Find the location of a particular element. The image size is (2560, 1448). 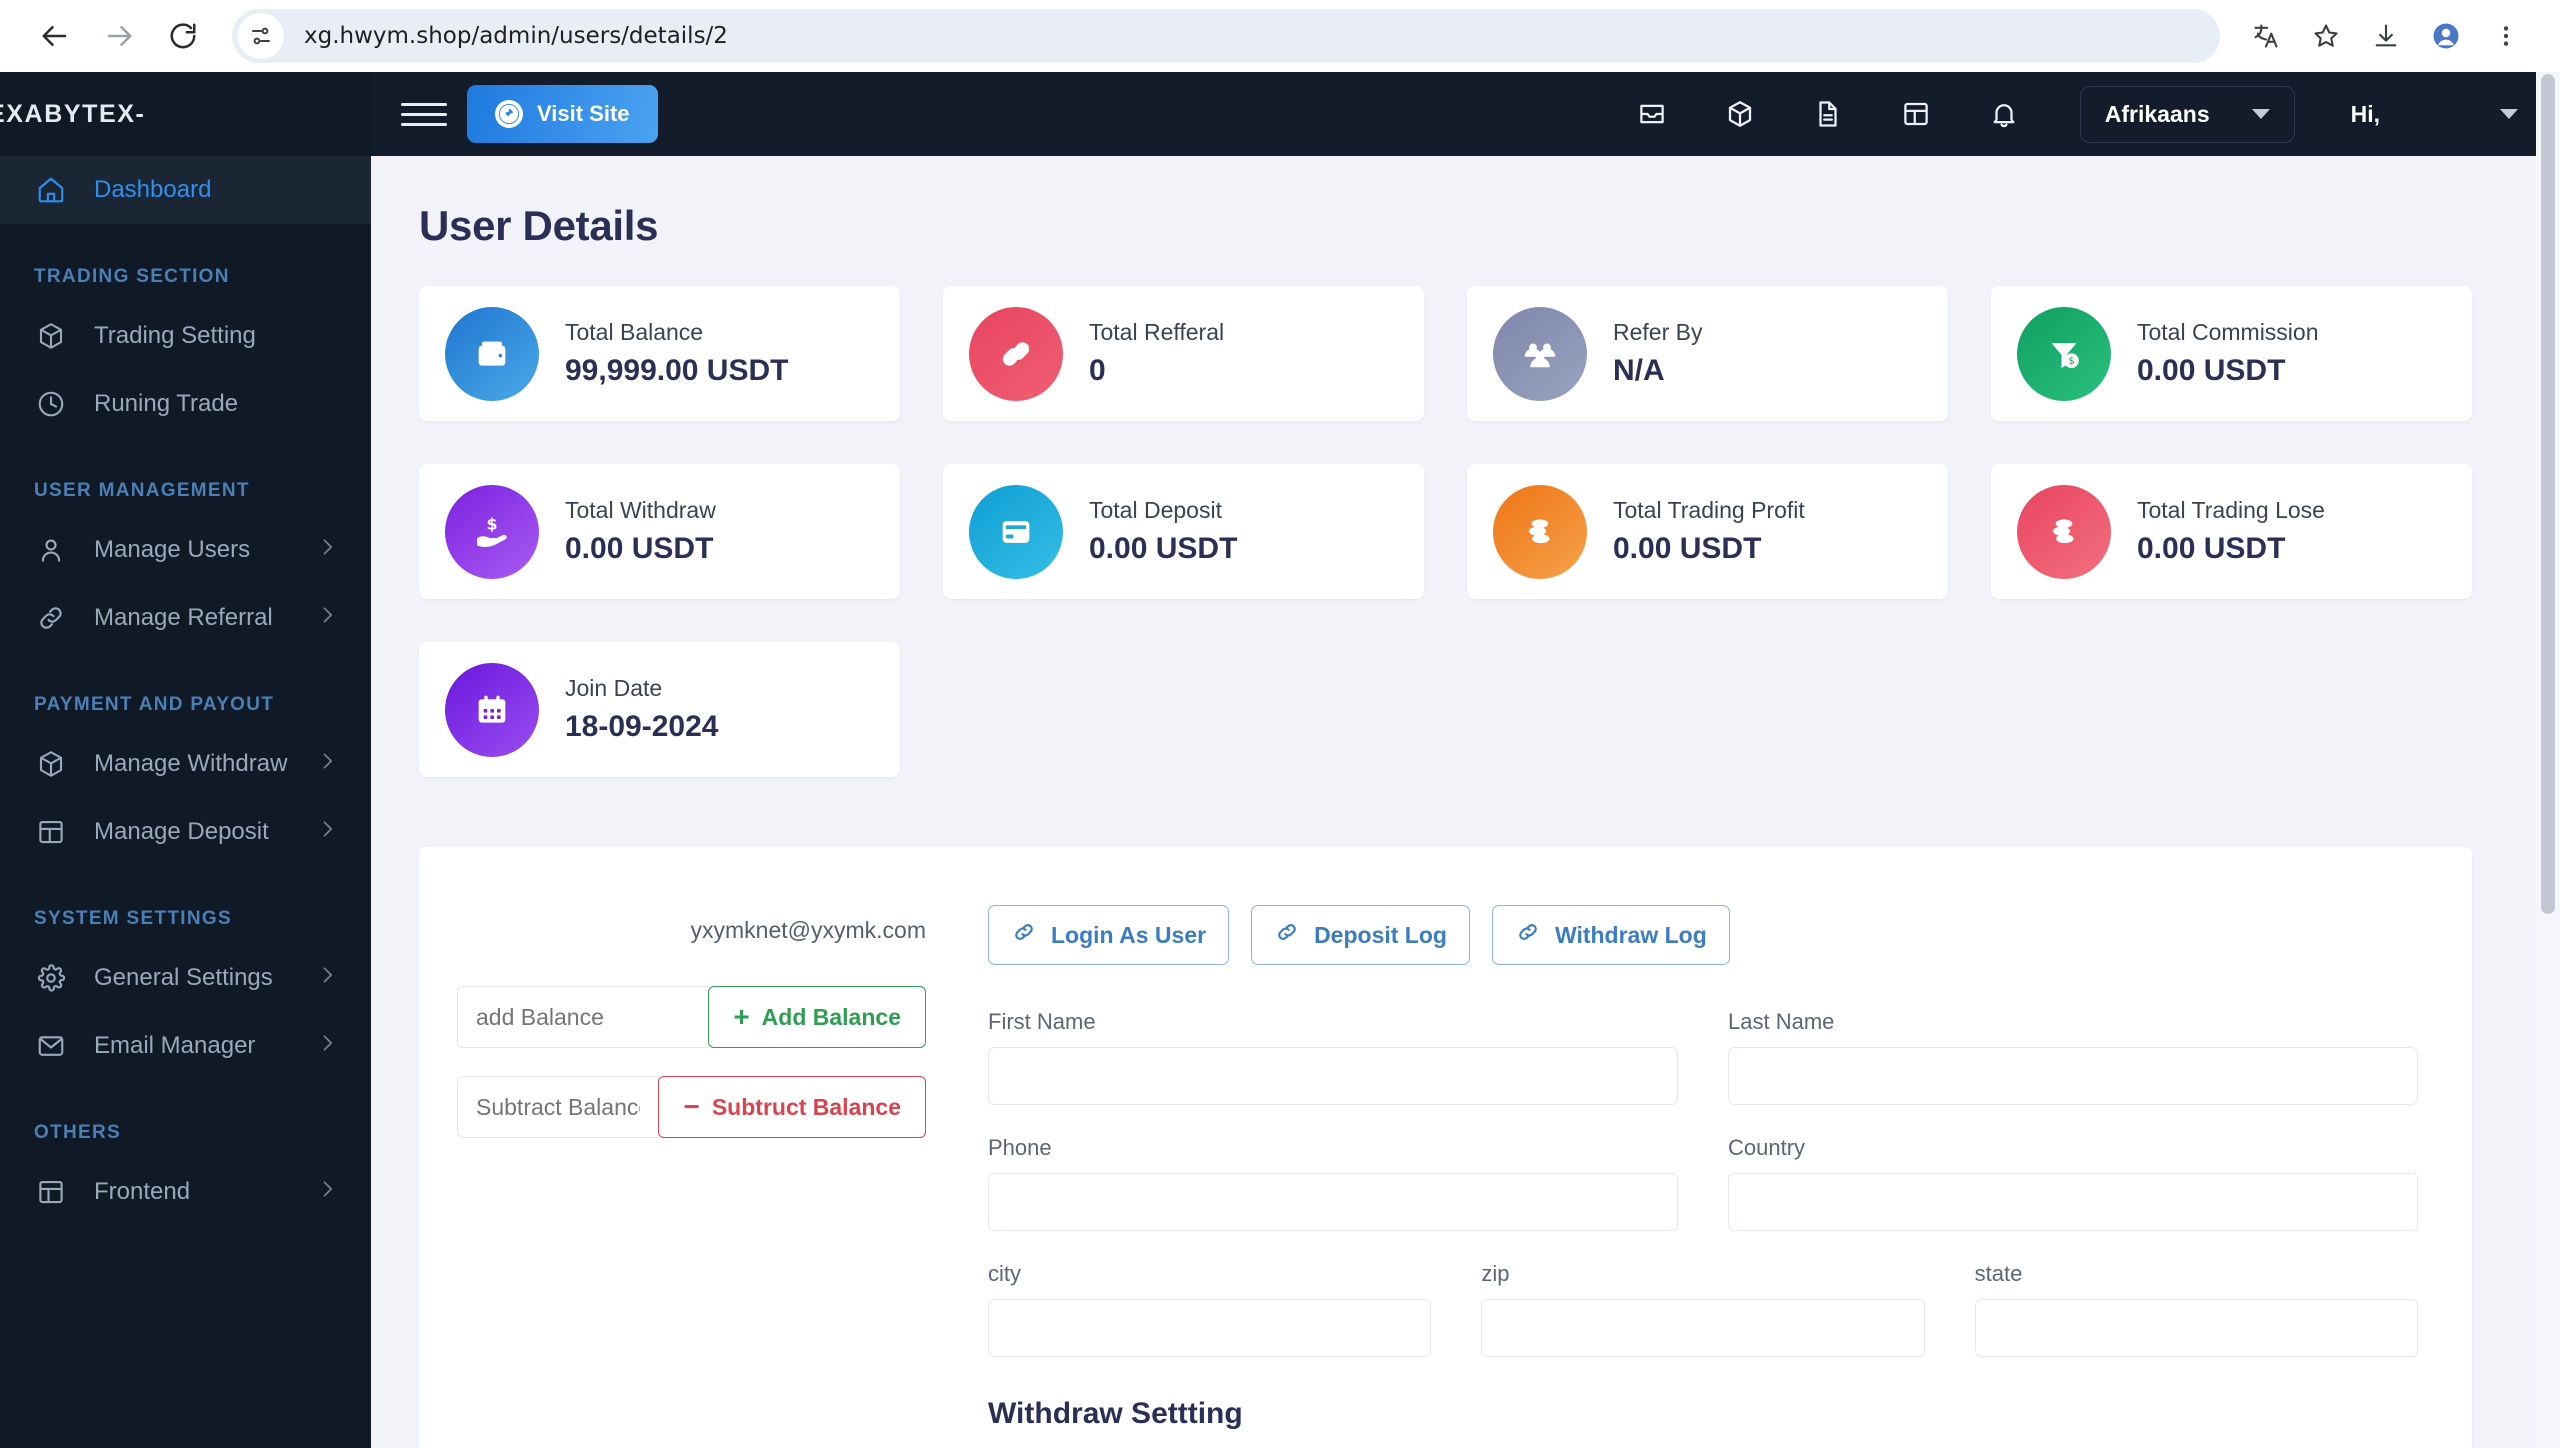

language-selector: Afrikaans is located at coordinates (2187, 114).